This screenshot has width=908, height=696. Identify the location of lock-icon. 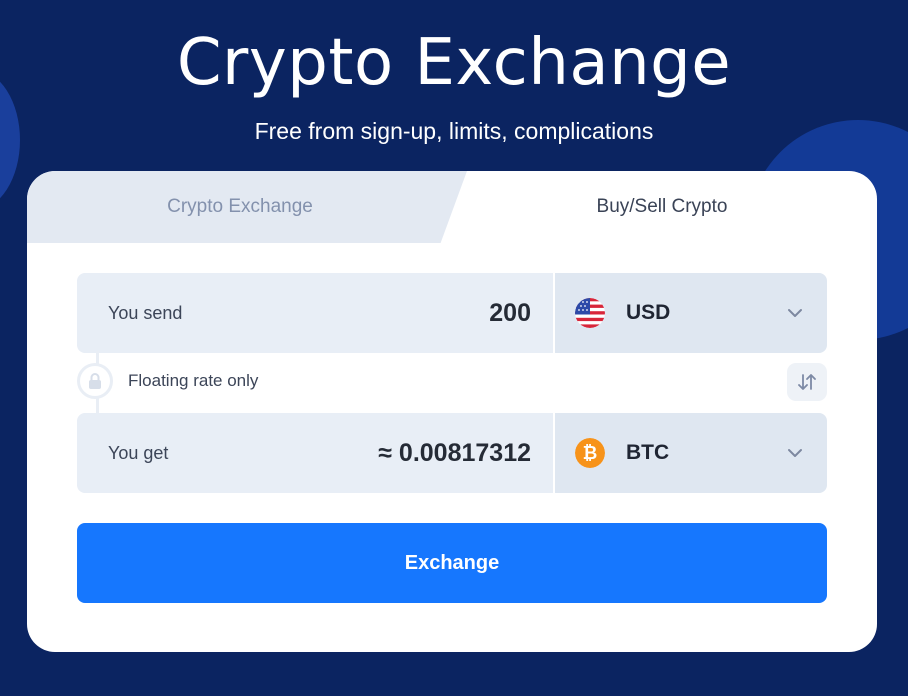
(95, 381).